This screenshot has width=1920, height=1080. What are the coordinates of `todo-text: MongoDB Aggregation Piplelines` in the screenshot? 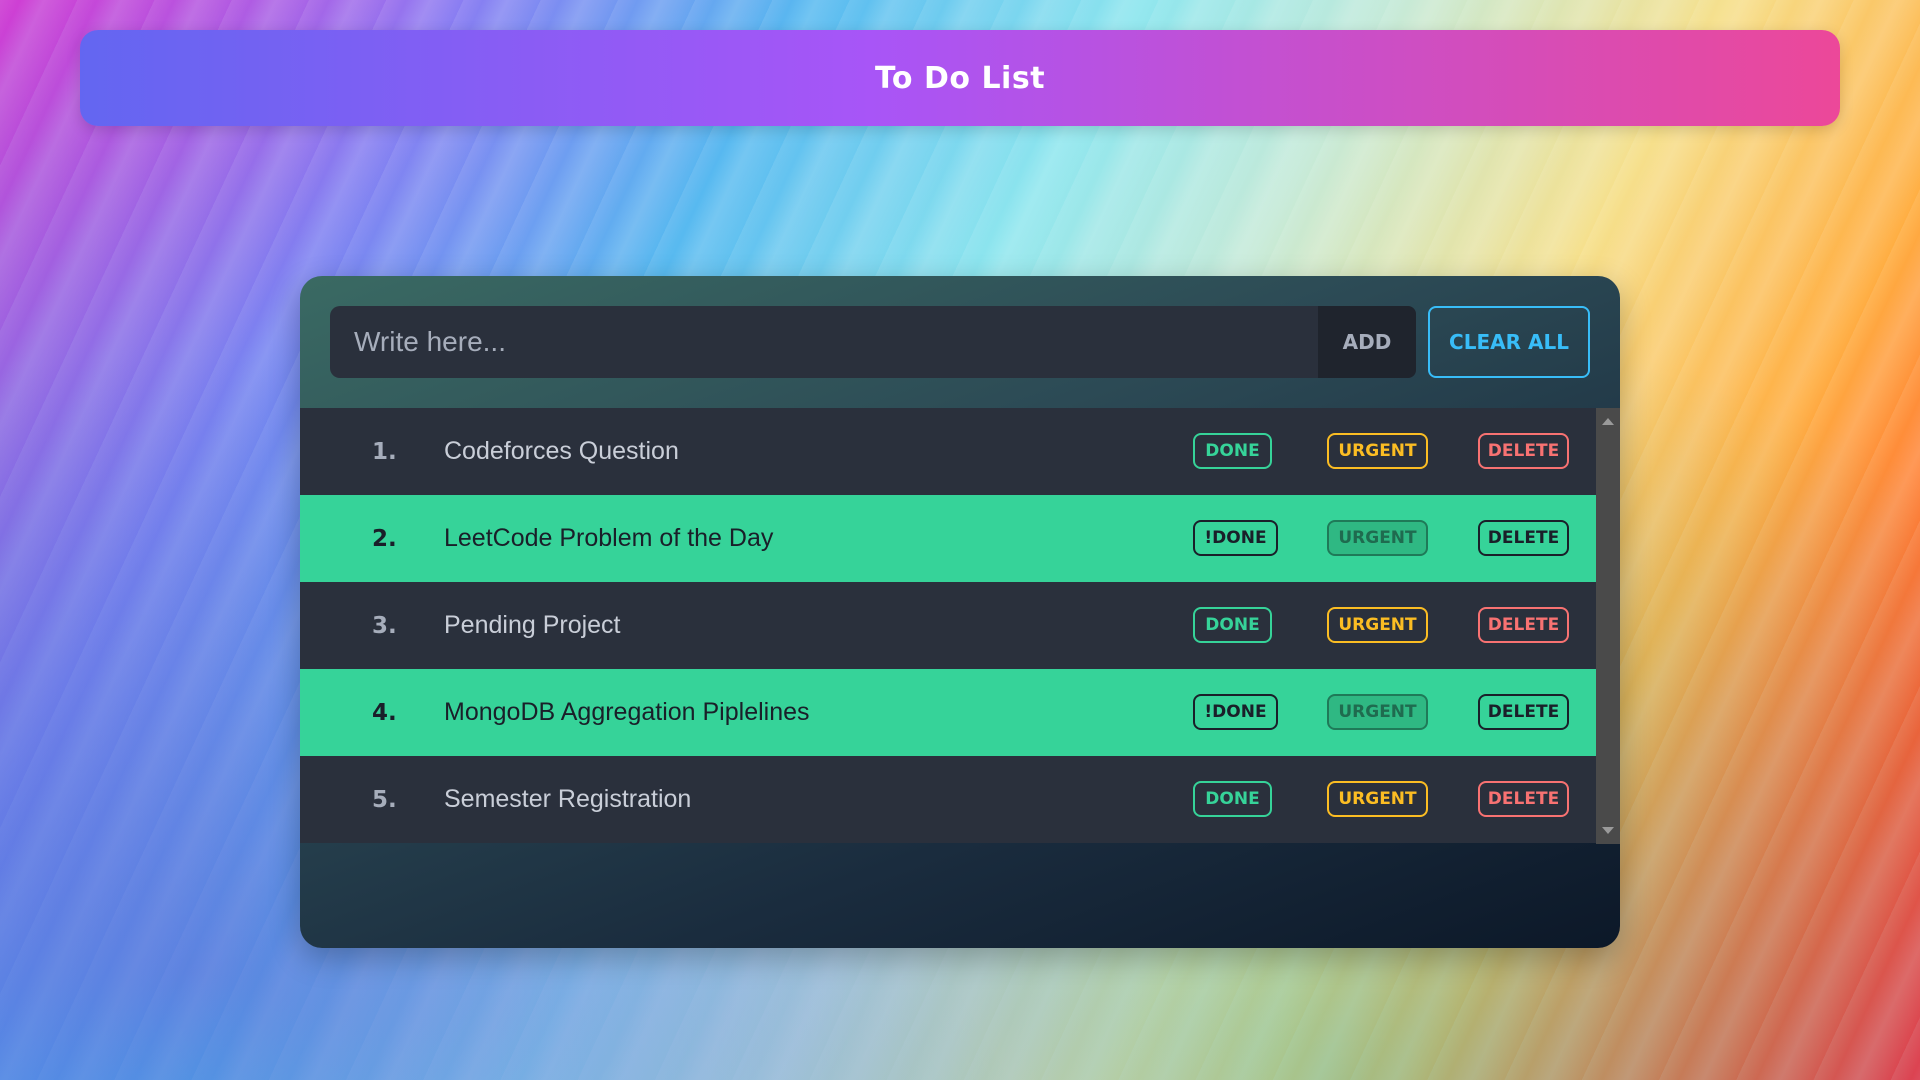 It's located at (627, 712).